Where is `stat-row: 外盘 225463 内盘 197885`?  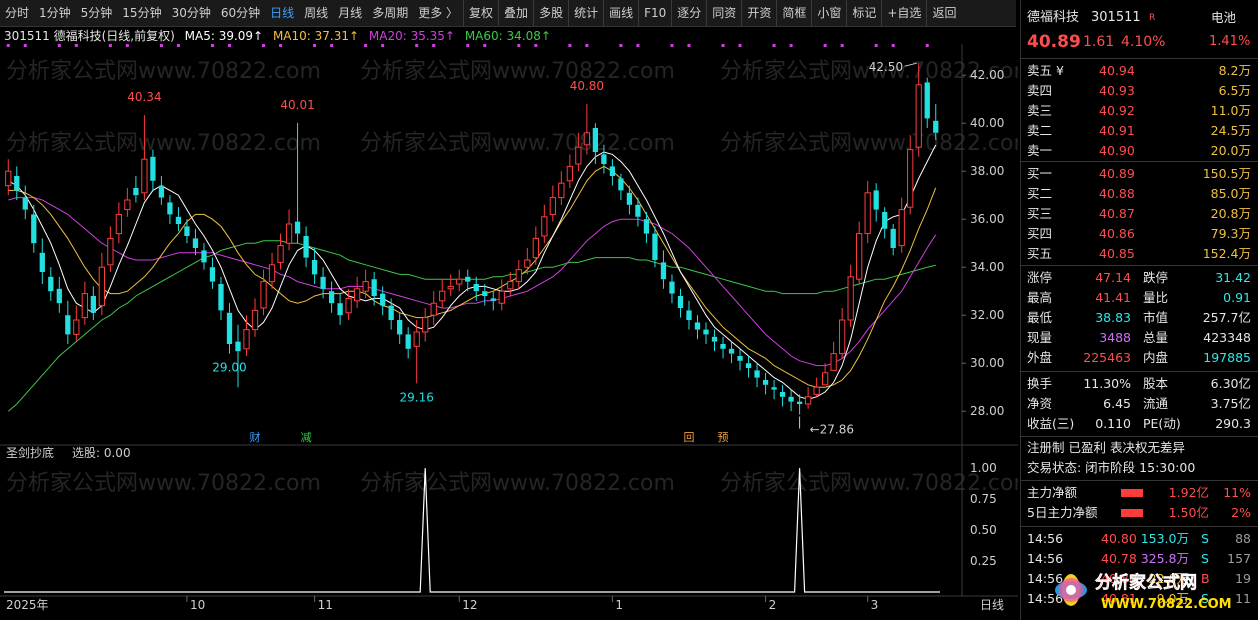 stat-row: 外盘 225463 内盘 197885 is located at coordinates (1139, 358).